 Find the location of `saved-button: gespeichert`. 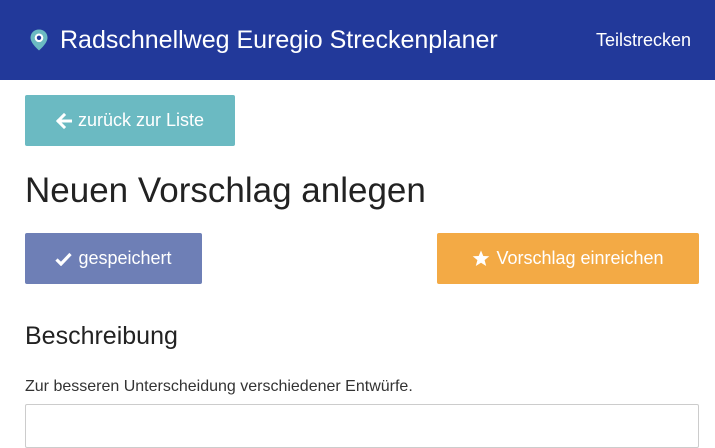

saved-button: gespeichert is located at coordinates (113, 258).